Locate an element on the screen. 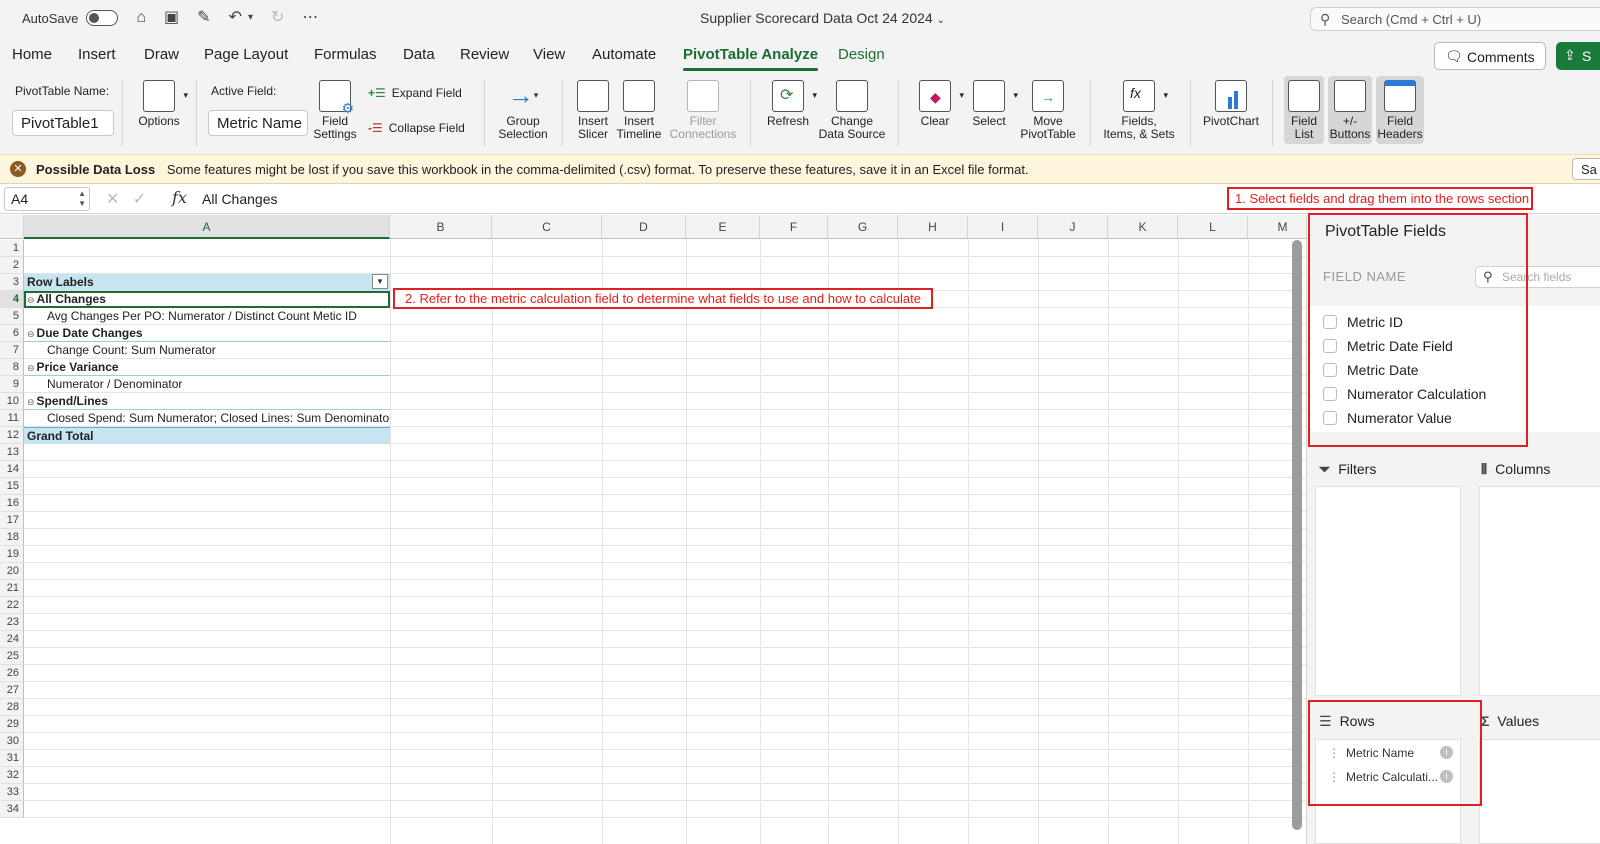 Image resolution: width=1600 pixels, height=844 pixels. row-header: 32 is located at coordinates (12, 775).